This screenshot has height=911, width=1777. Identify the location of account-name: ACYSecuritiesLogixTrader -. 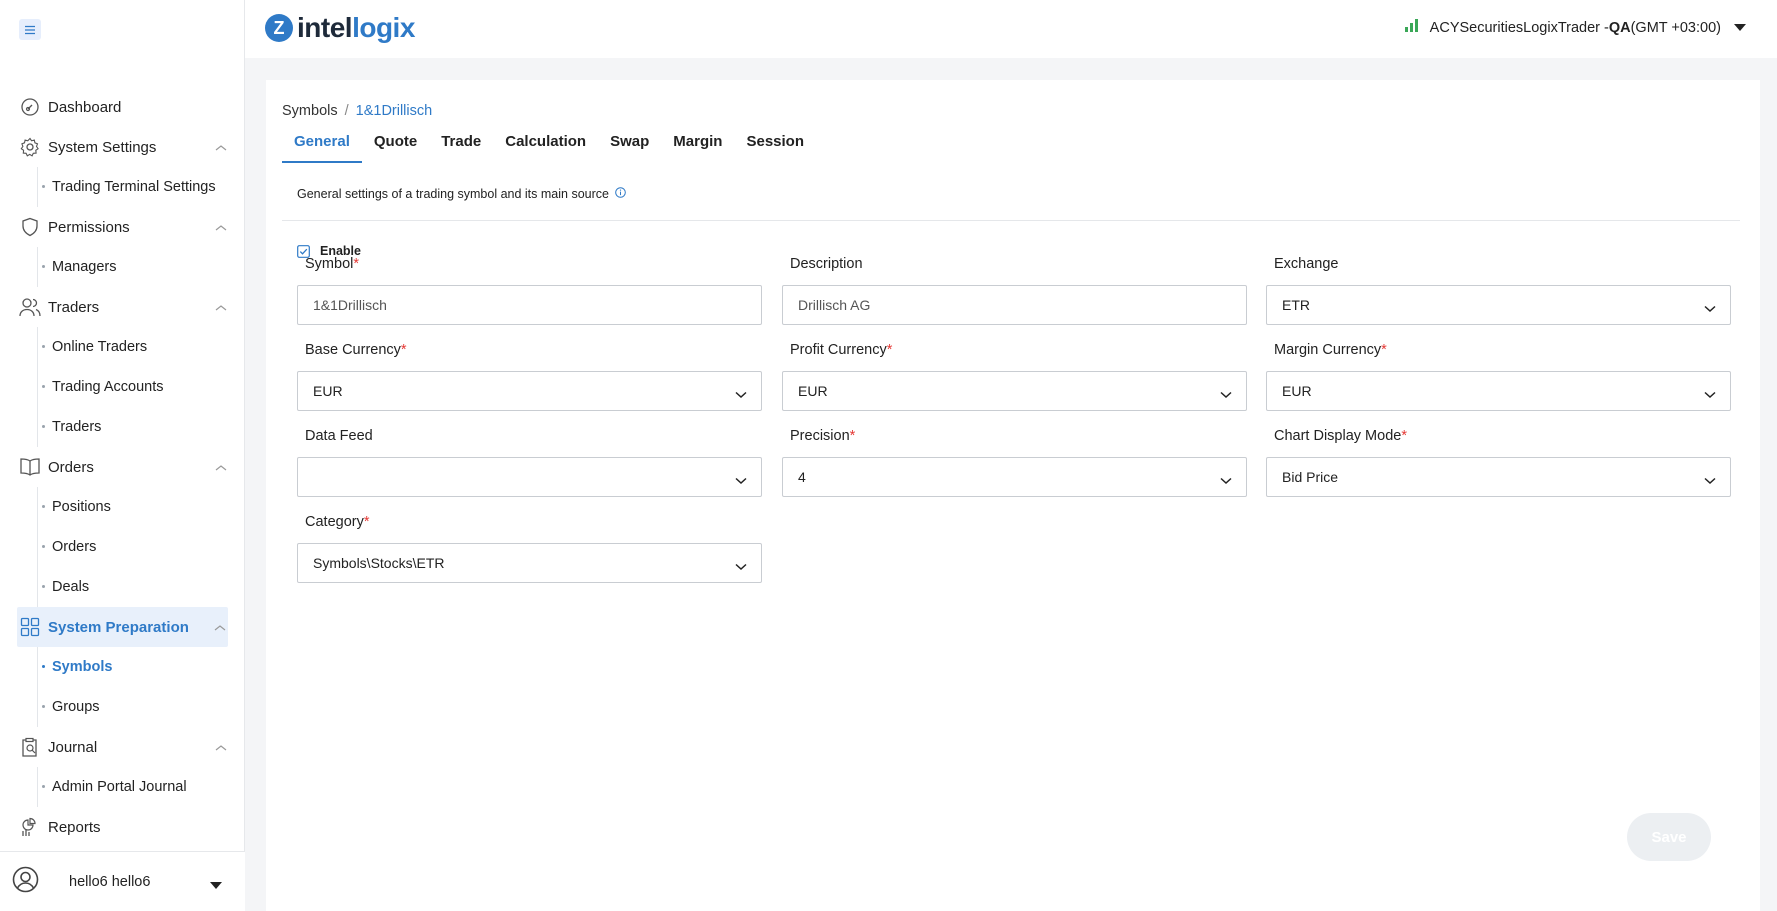
(1519, 27).